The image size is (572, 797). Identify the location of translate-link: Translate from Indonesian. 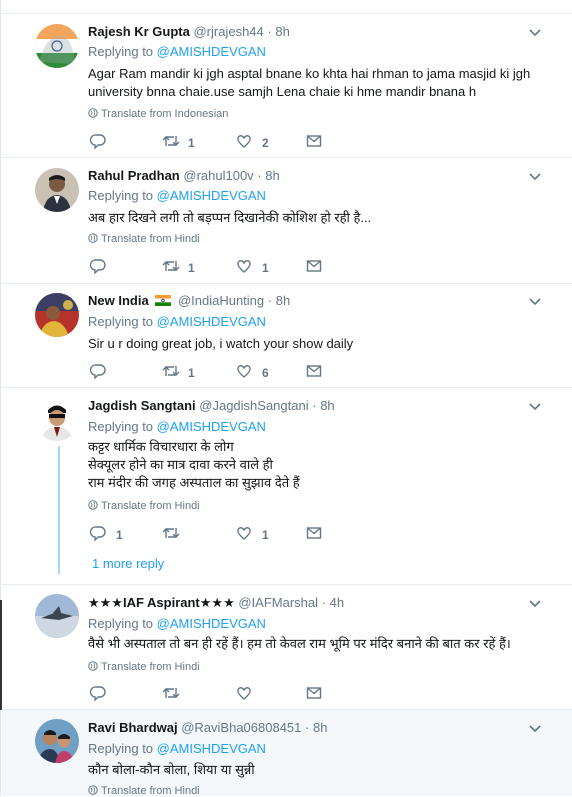
(158, 114).